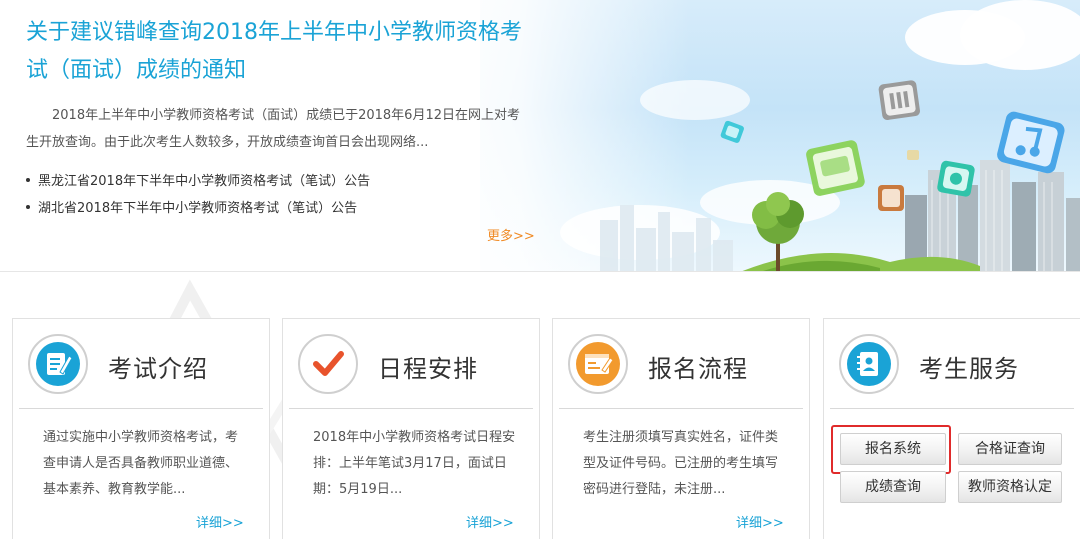 This screenshot has height=539, width=1080. I want to click on document-edit-icon, so click(58, 364).